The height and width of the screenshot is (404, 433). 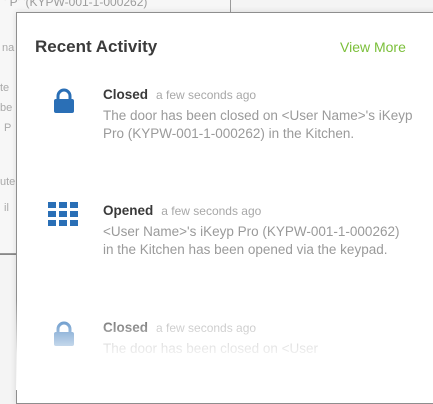 I want to click on activity-message: The door has been closed on <User, so click(x=211, y=348).